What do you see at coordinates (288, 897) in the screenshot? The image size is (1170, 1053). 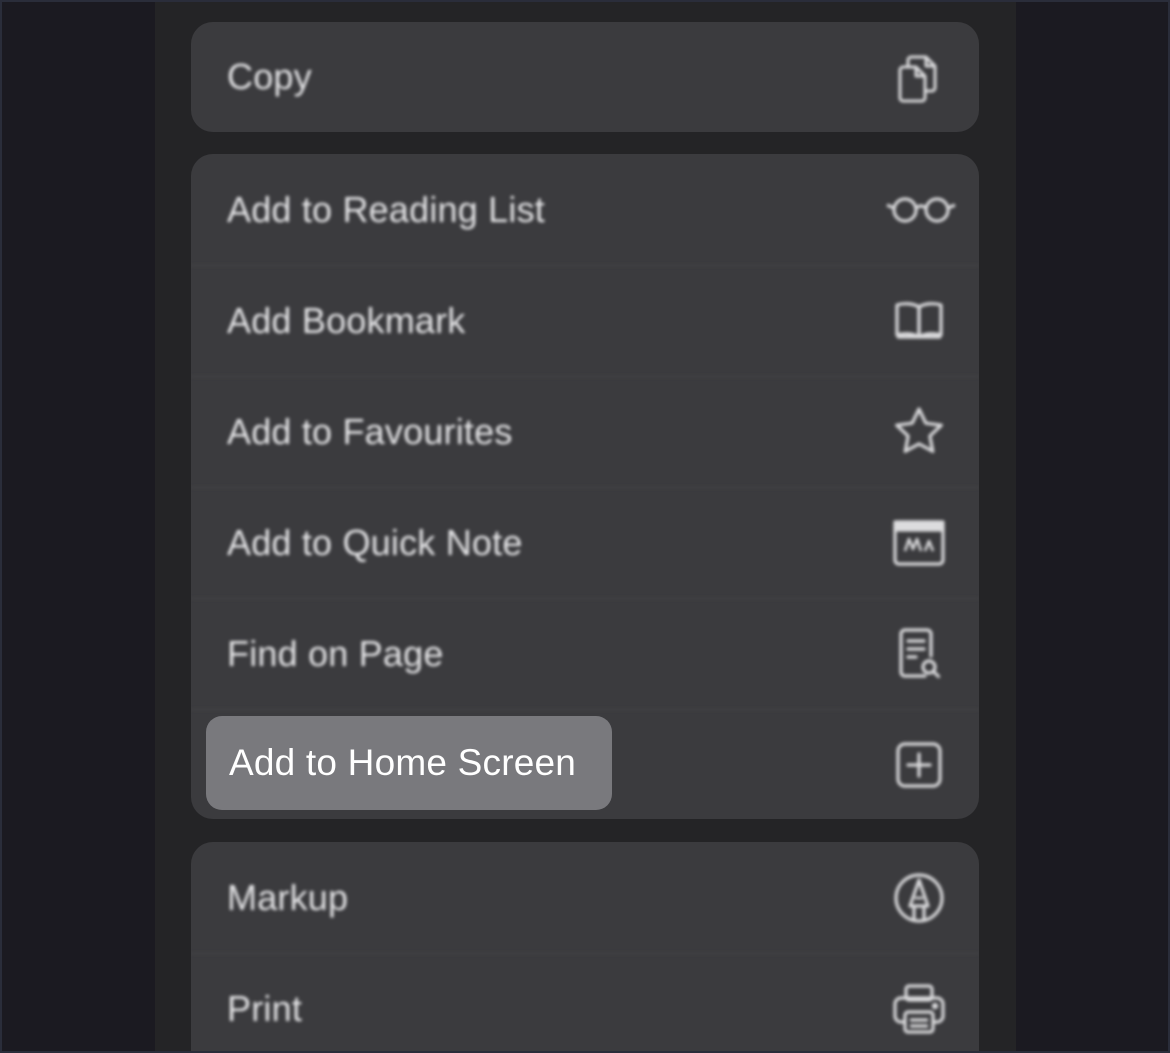 I see `menu-item-label: Markup` at bounding box center [288, 897].